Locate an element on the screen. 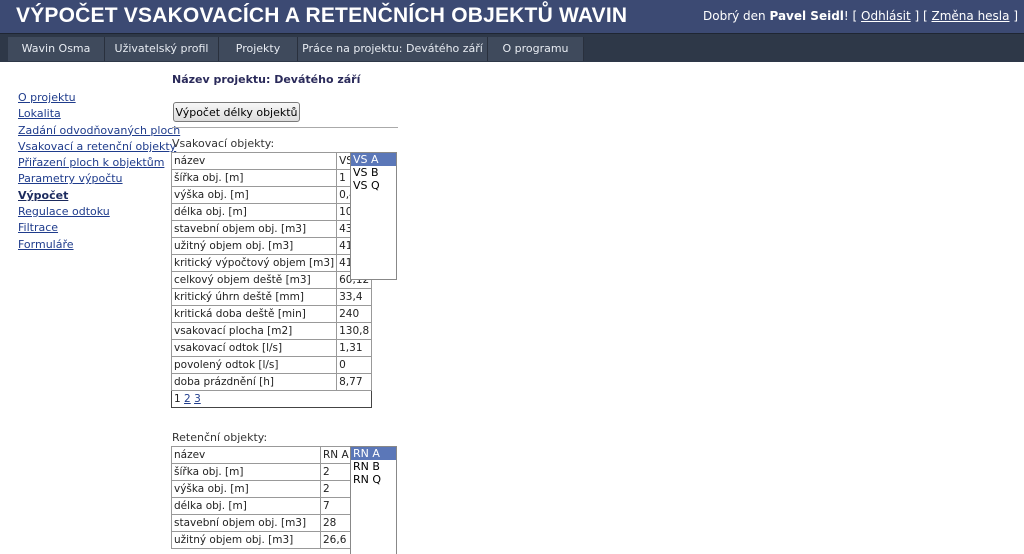 The width and height of the screenshot is (1024, 554). infiltration-object-listbox: VS A VS B VS Q is located at coordinates (373, 216).